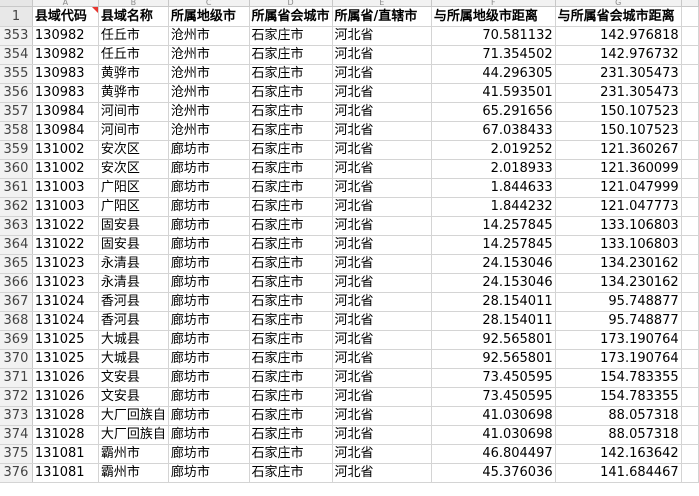 This screenshot has height=496, width=699. I want to click on capital-distance-cell: 121.047999, so click(618, 188).